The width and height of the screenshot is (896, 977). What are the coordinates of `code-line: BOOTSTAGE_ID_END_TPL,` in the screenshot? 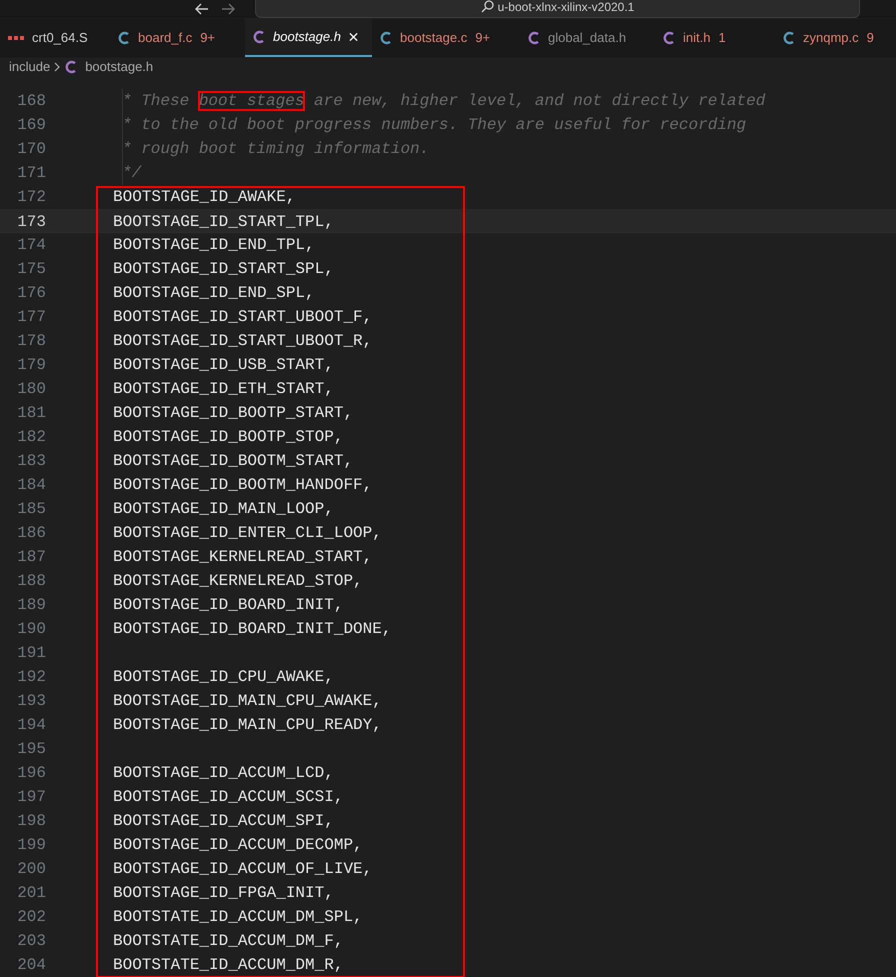 It's located at (214, 245).